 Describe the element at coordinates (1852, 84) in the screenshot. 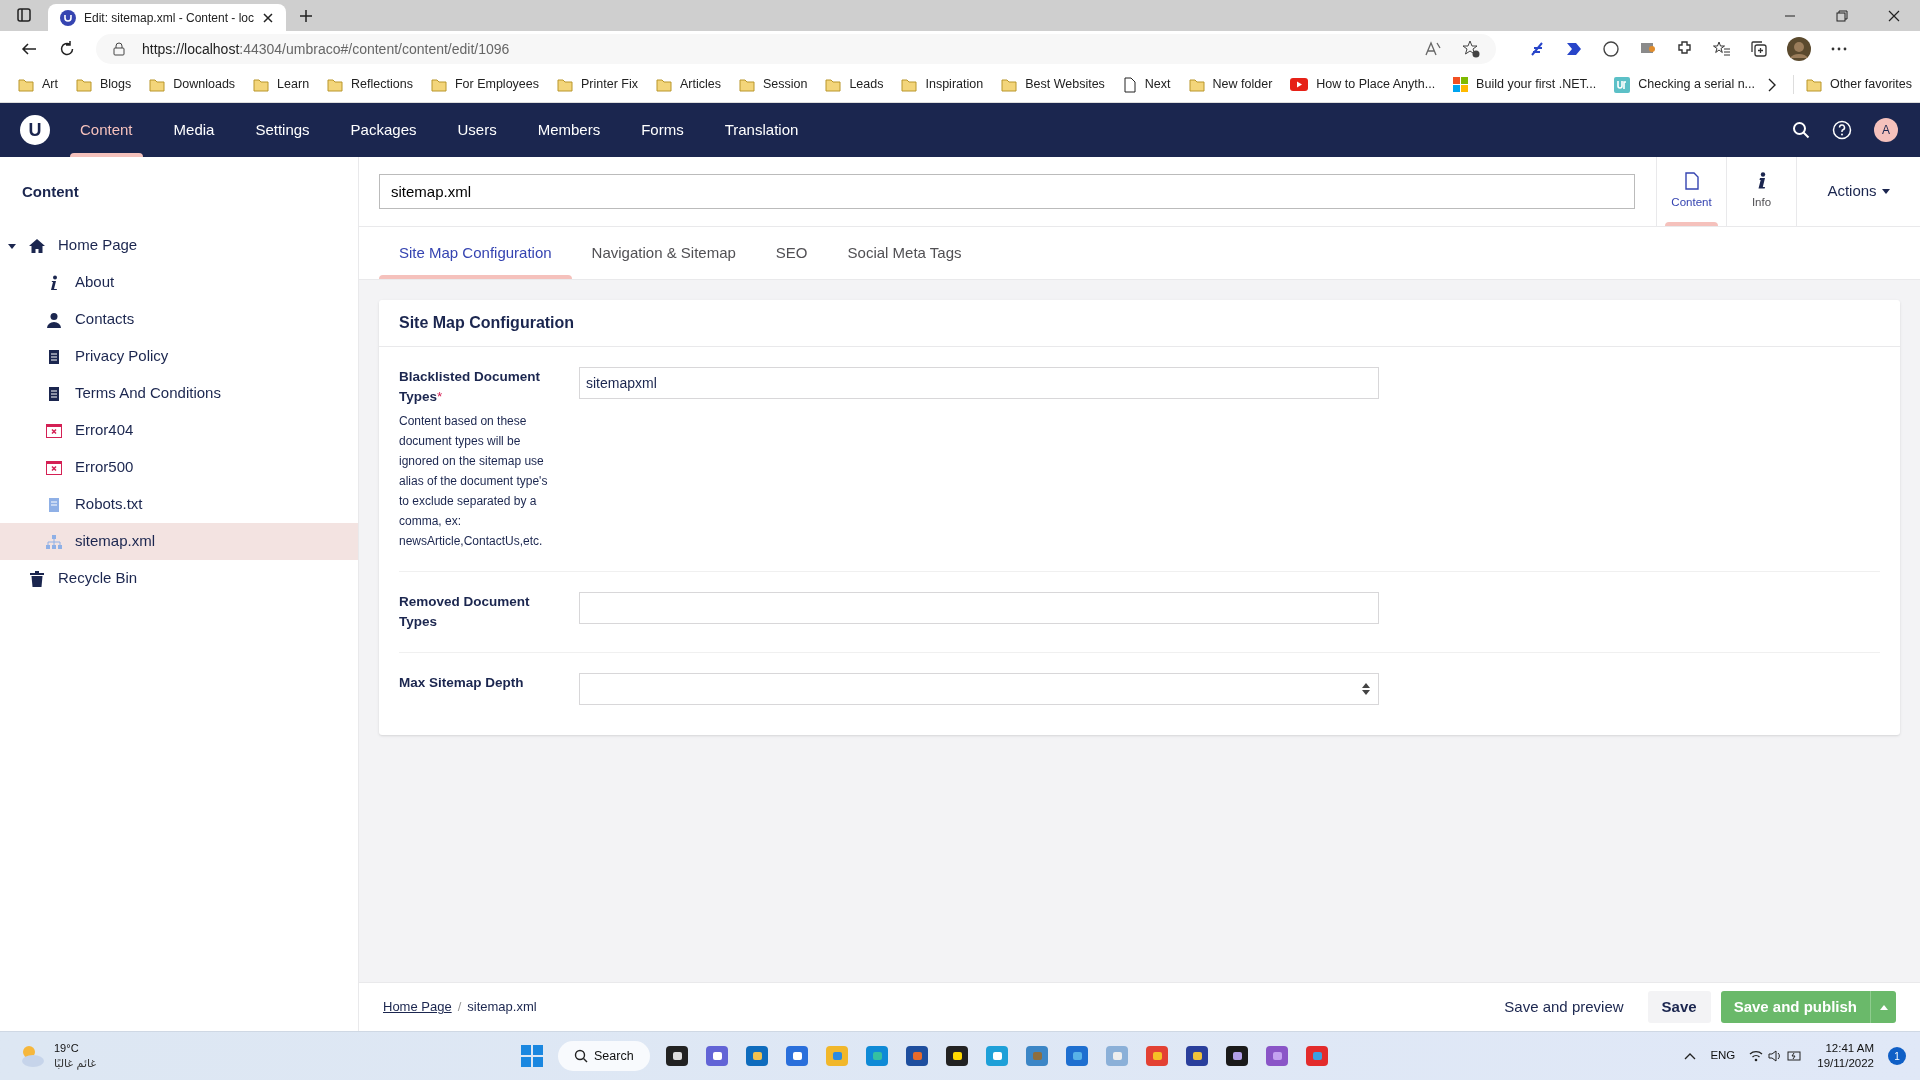

I see `bookmark: Other favorites` at that location.